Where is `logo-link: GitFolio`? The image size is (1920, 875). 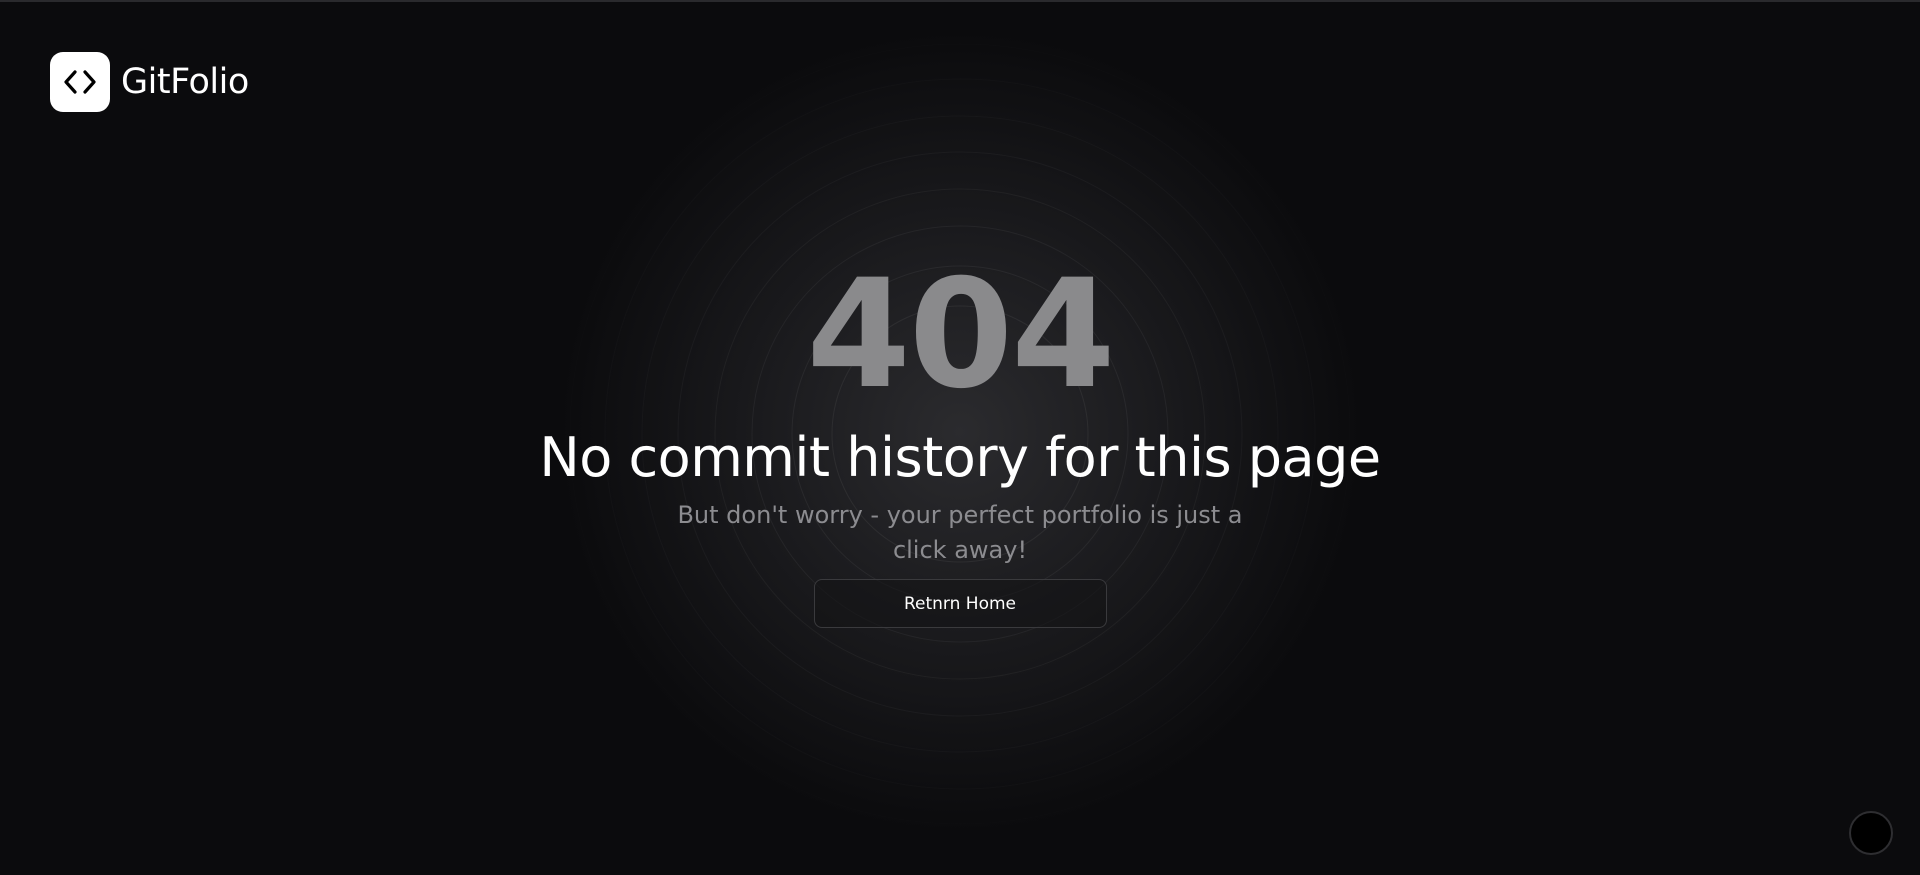 logo-link: GitFolio is located at coordinates (149, 82).